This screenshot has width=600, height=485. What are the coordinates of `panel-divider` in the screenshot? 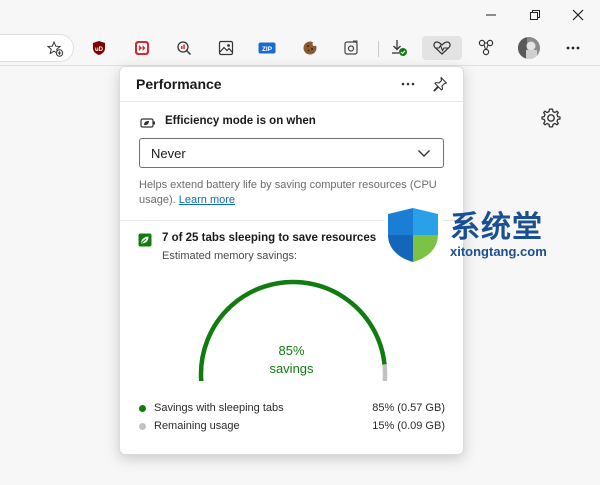 It's located at (291, 101).